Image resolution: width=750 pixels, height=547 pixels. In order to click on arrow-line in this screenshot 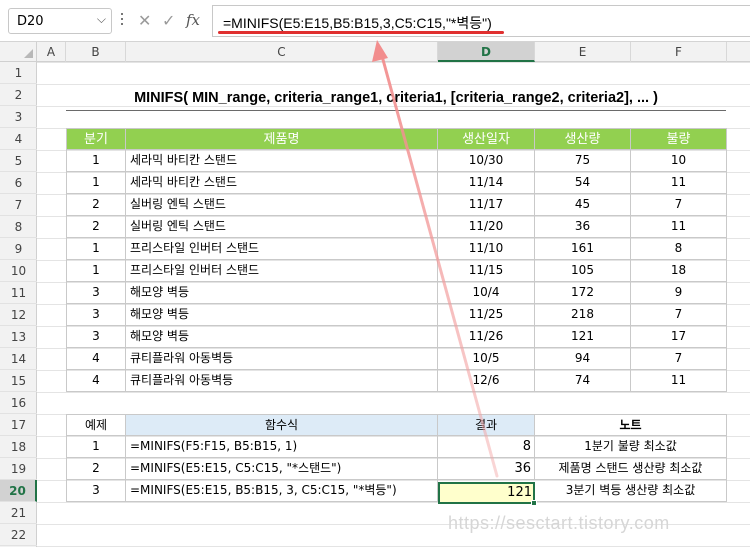, I will do `click(439, 266)`.